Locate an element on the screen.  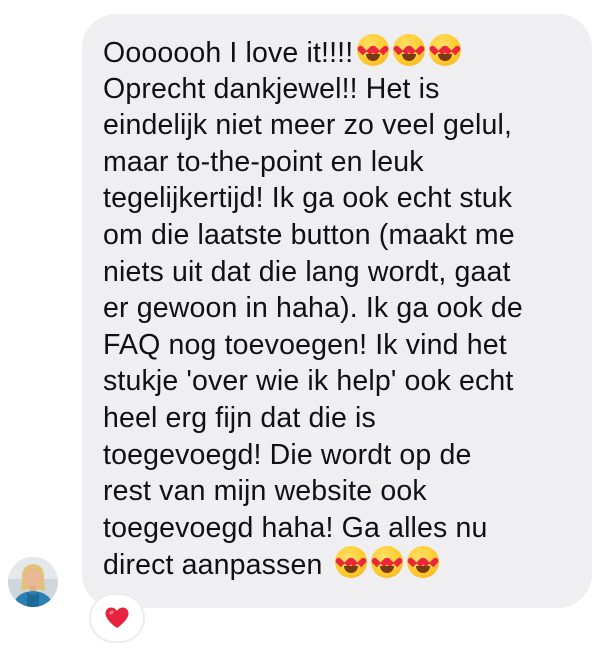
message-line: maar to-the-point en leuk is located at coordinates (263, 161).